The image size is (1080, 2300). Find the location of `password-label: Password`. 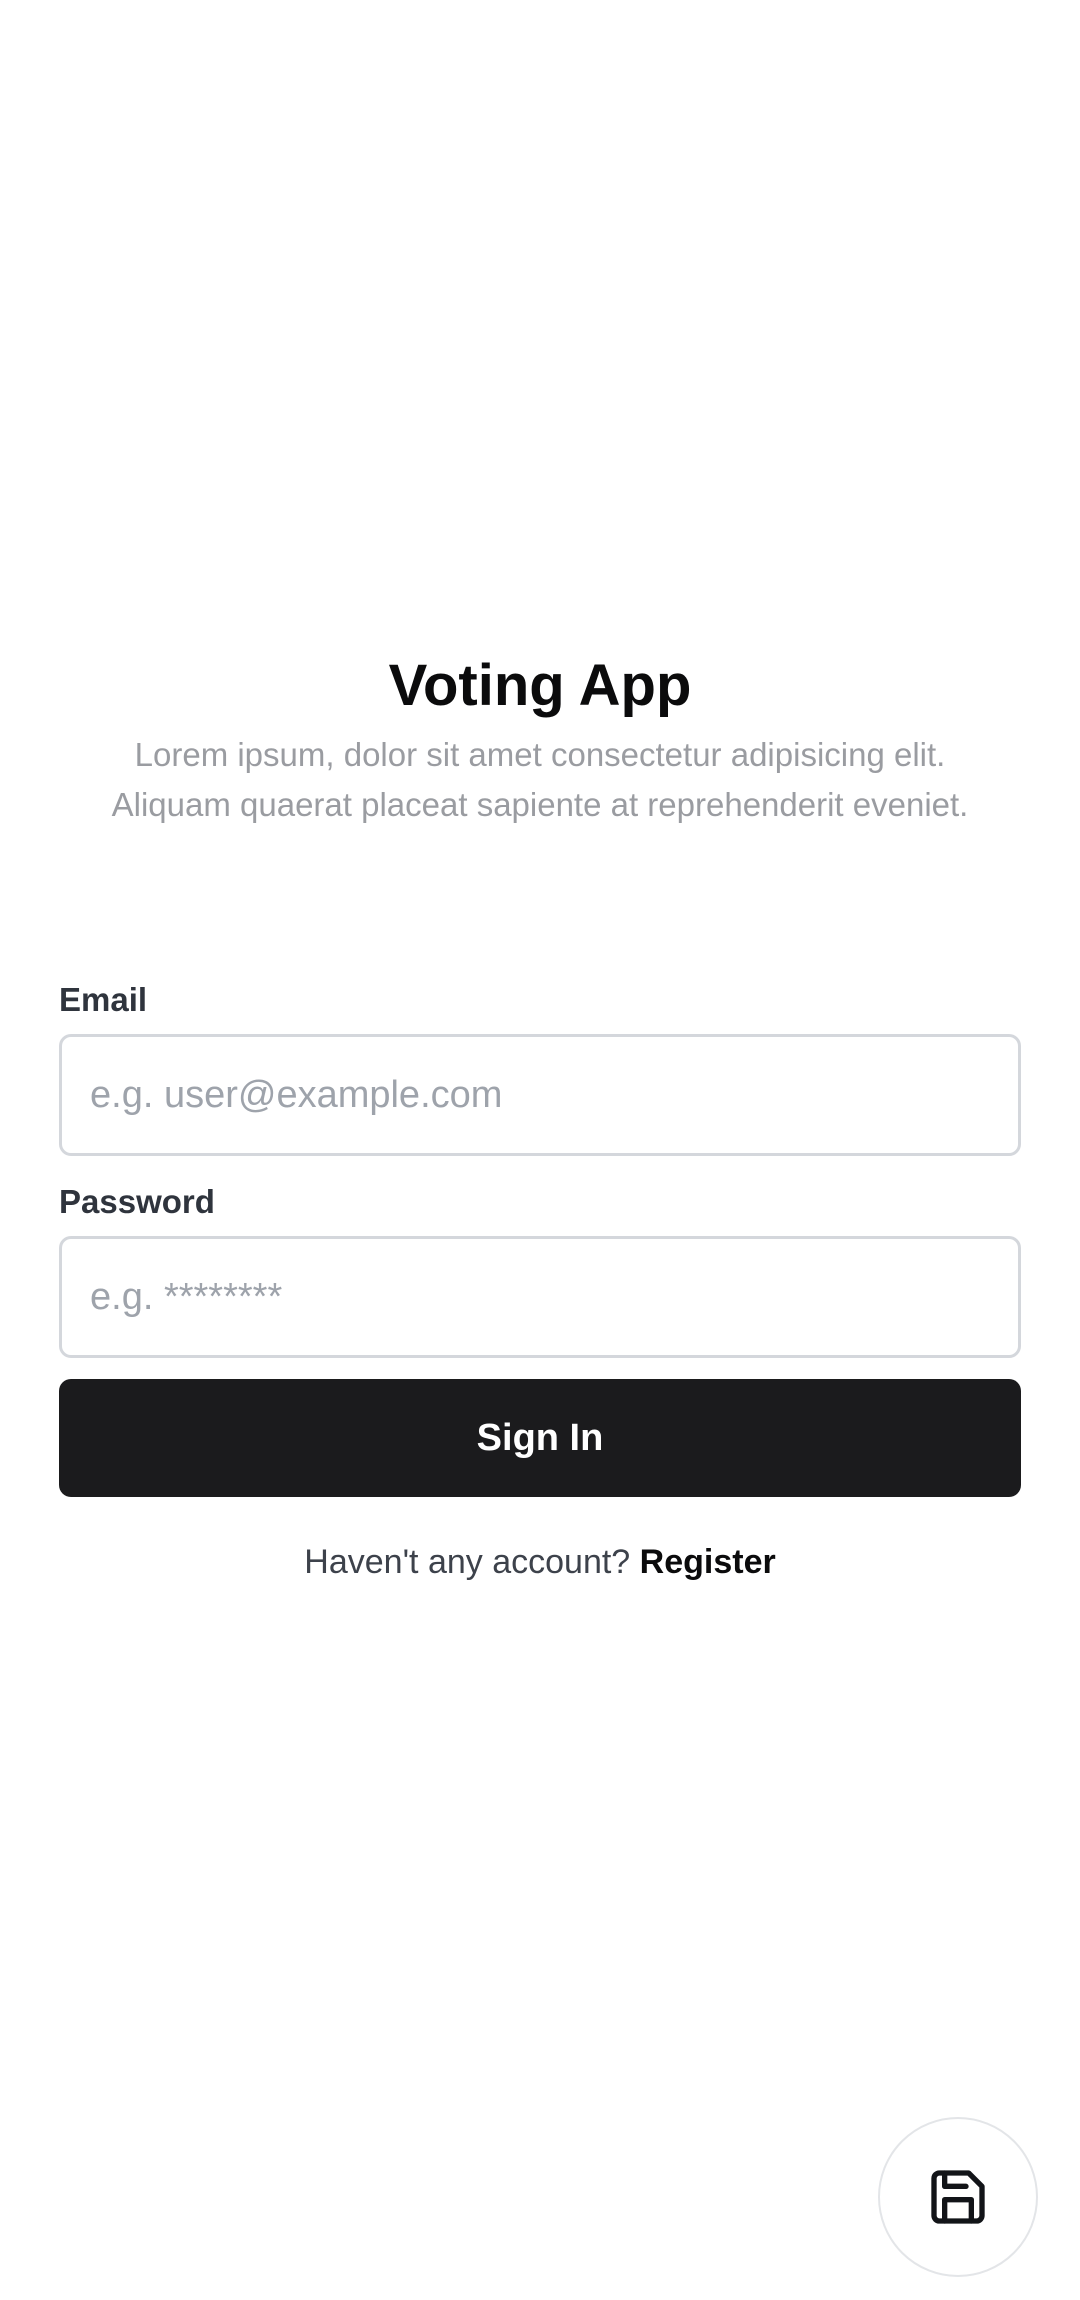

password-label: Password is located at coordinates (137, 1201).